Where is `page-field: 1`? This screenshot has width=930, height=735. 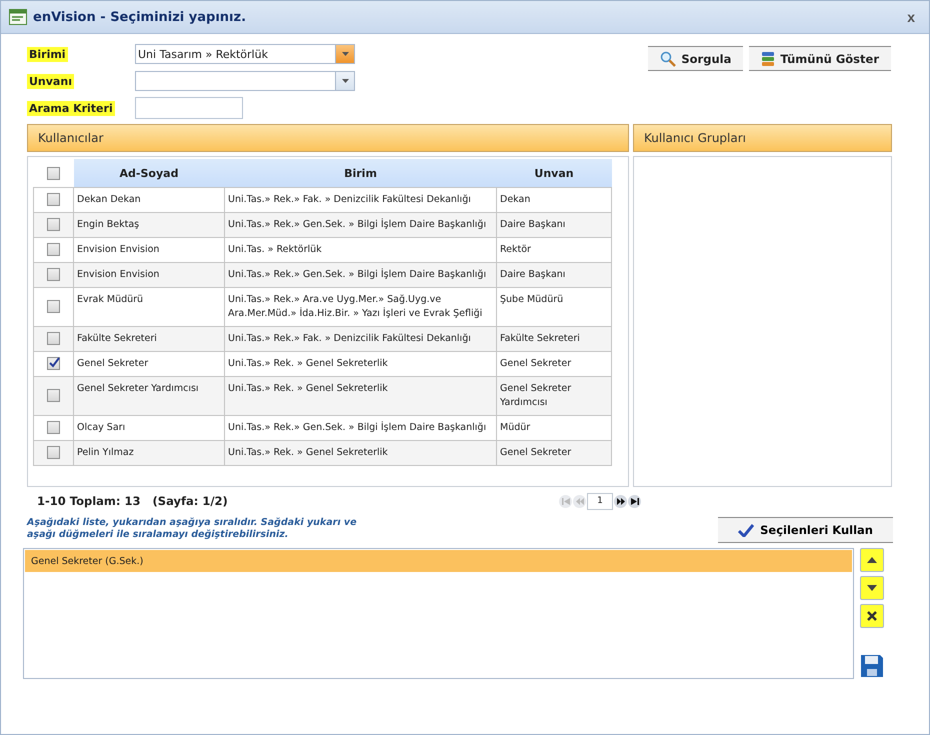
page-field: 1 is located at coordinates (600, 501).